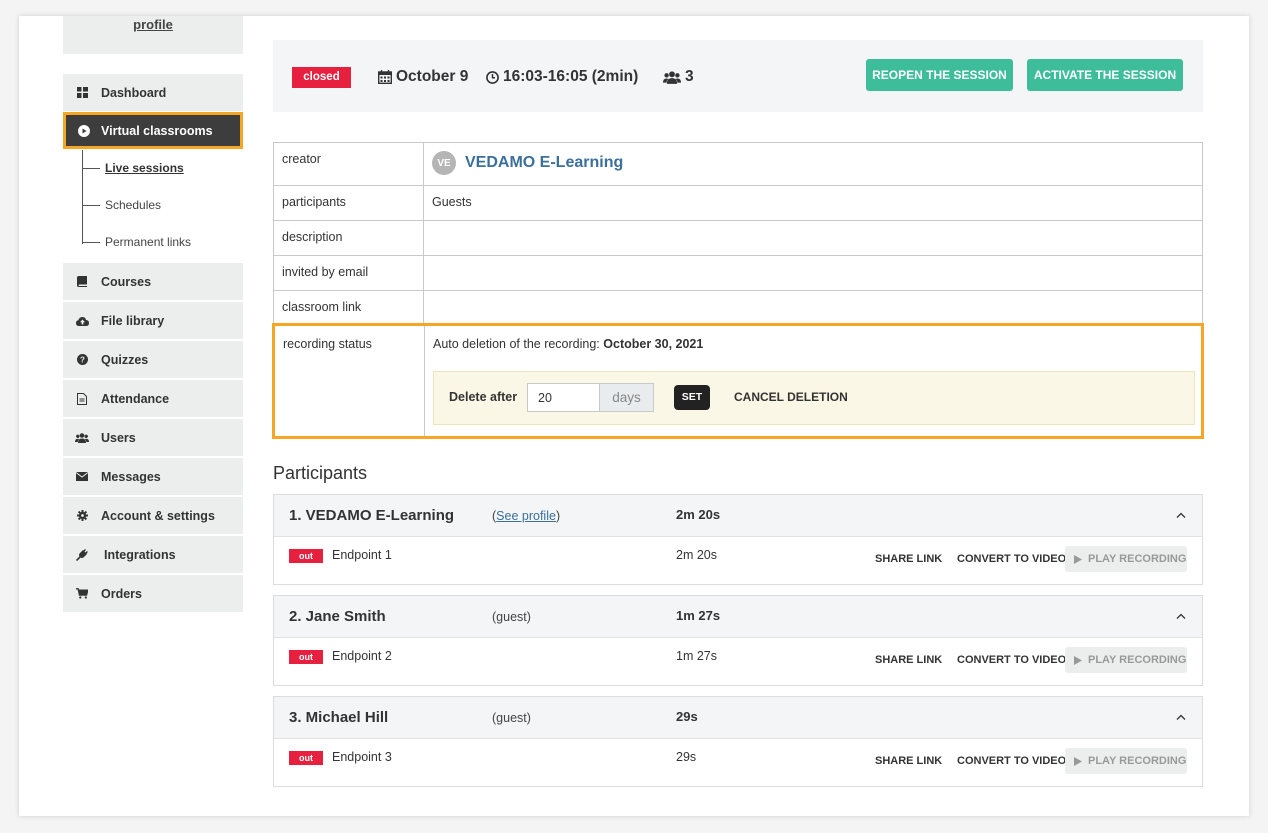 The width and height of the screenshot is (1268, 833). What do you see at coordinates (153, 593) in the screenshot?
I see `sidebar-item-orders: Orders` at bounding box center [153, 593].